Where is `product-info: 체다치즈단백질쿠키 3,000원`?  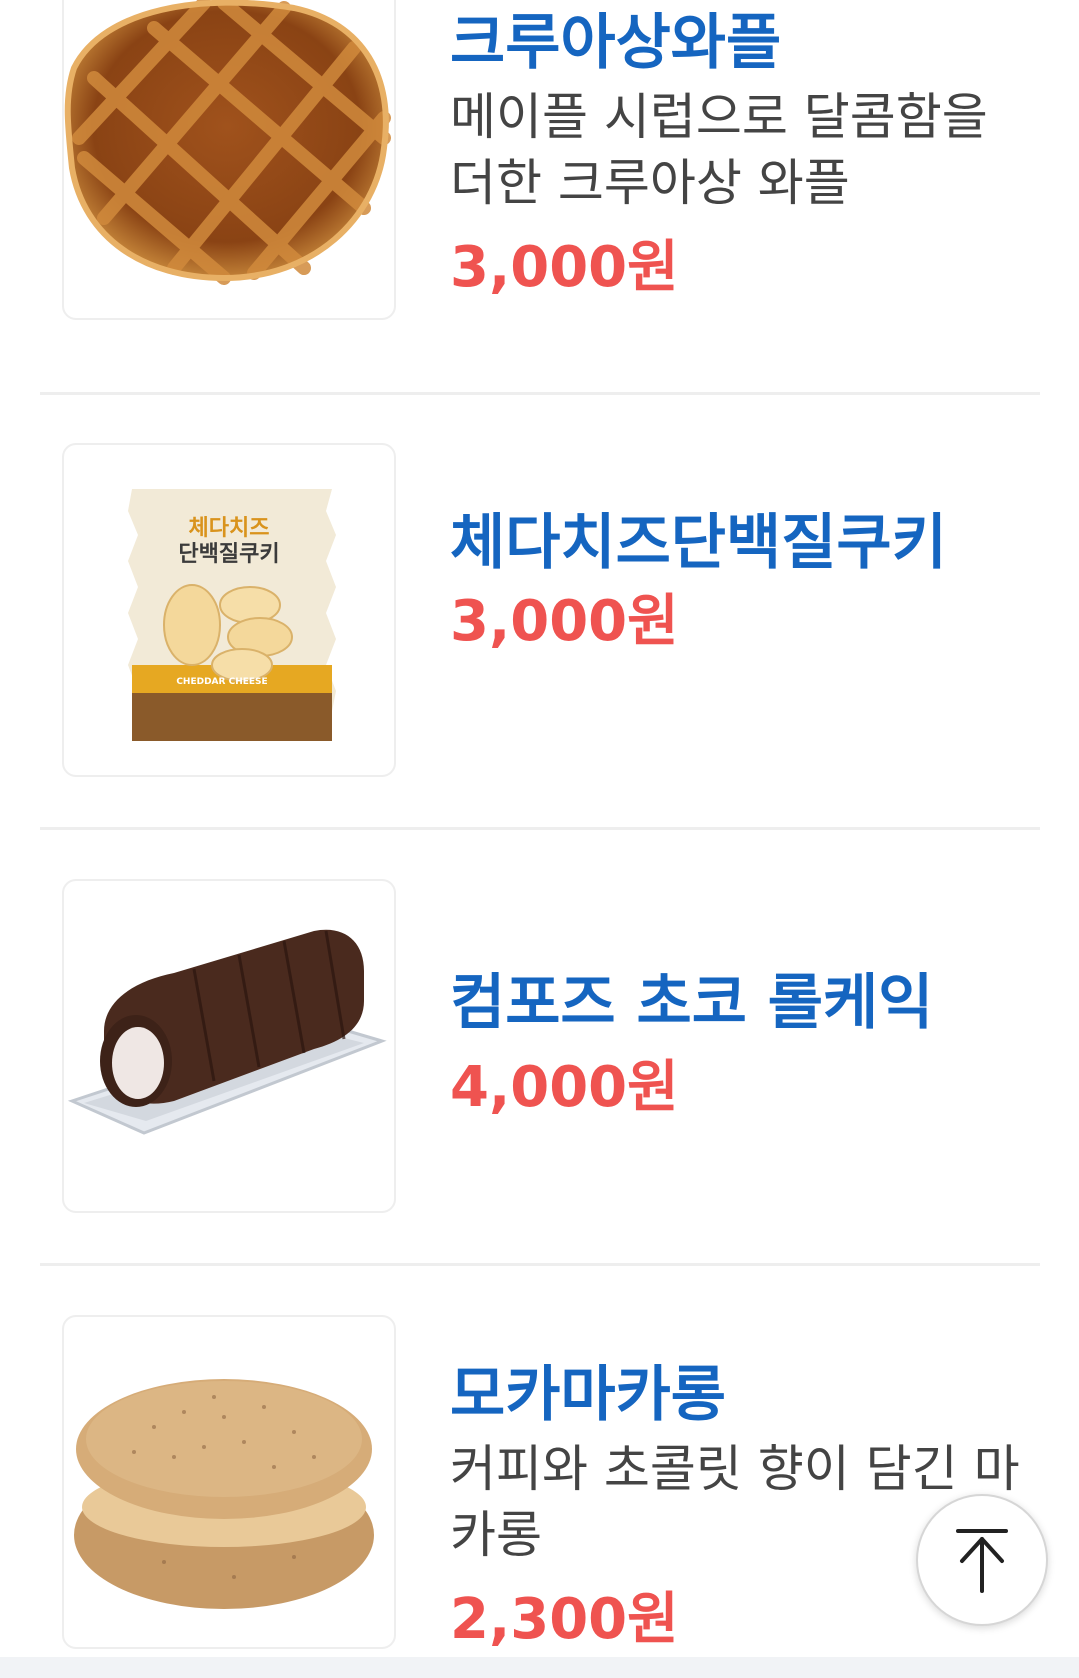 product-info: 체다치즈단백질쿠키 3,000원 is located at coordinates (750, 582).